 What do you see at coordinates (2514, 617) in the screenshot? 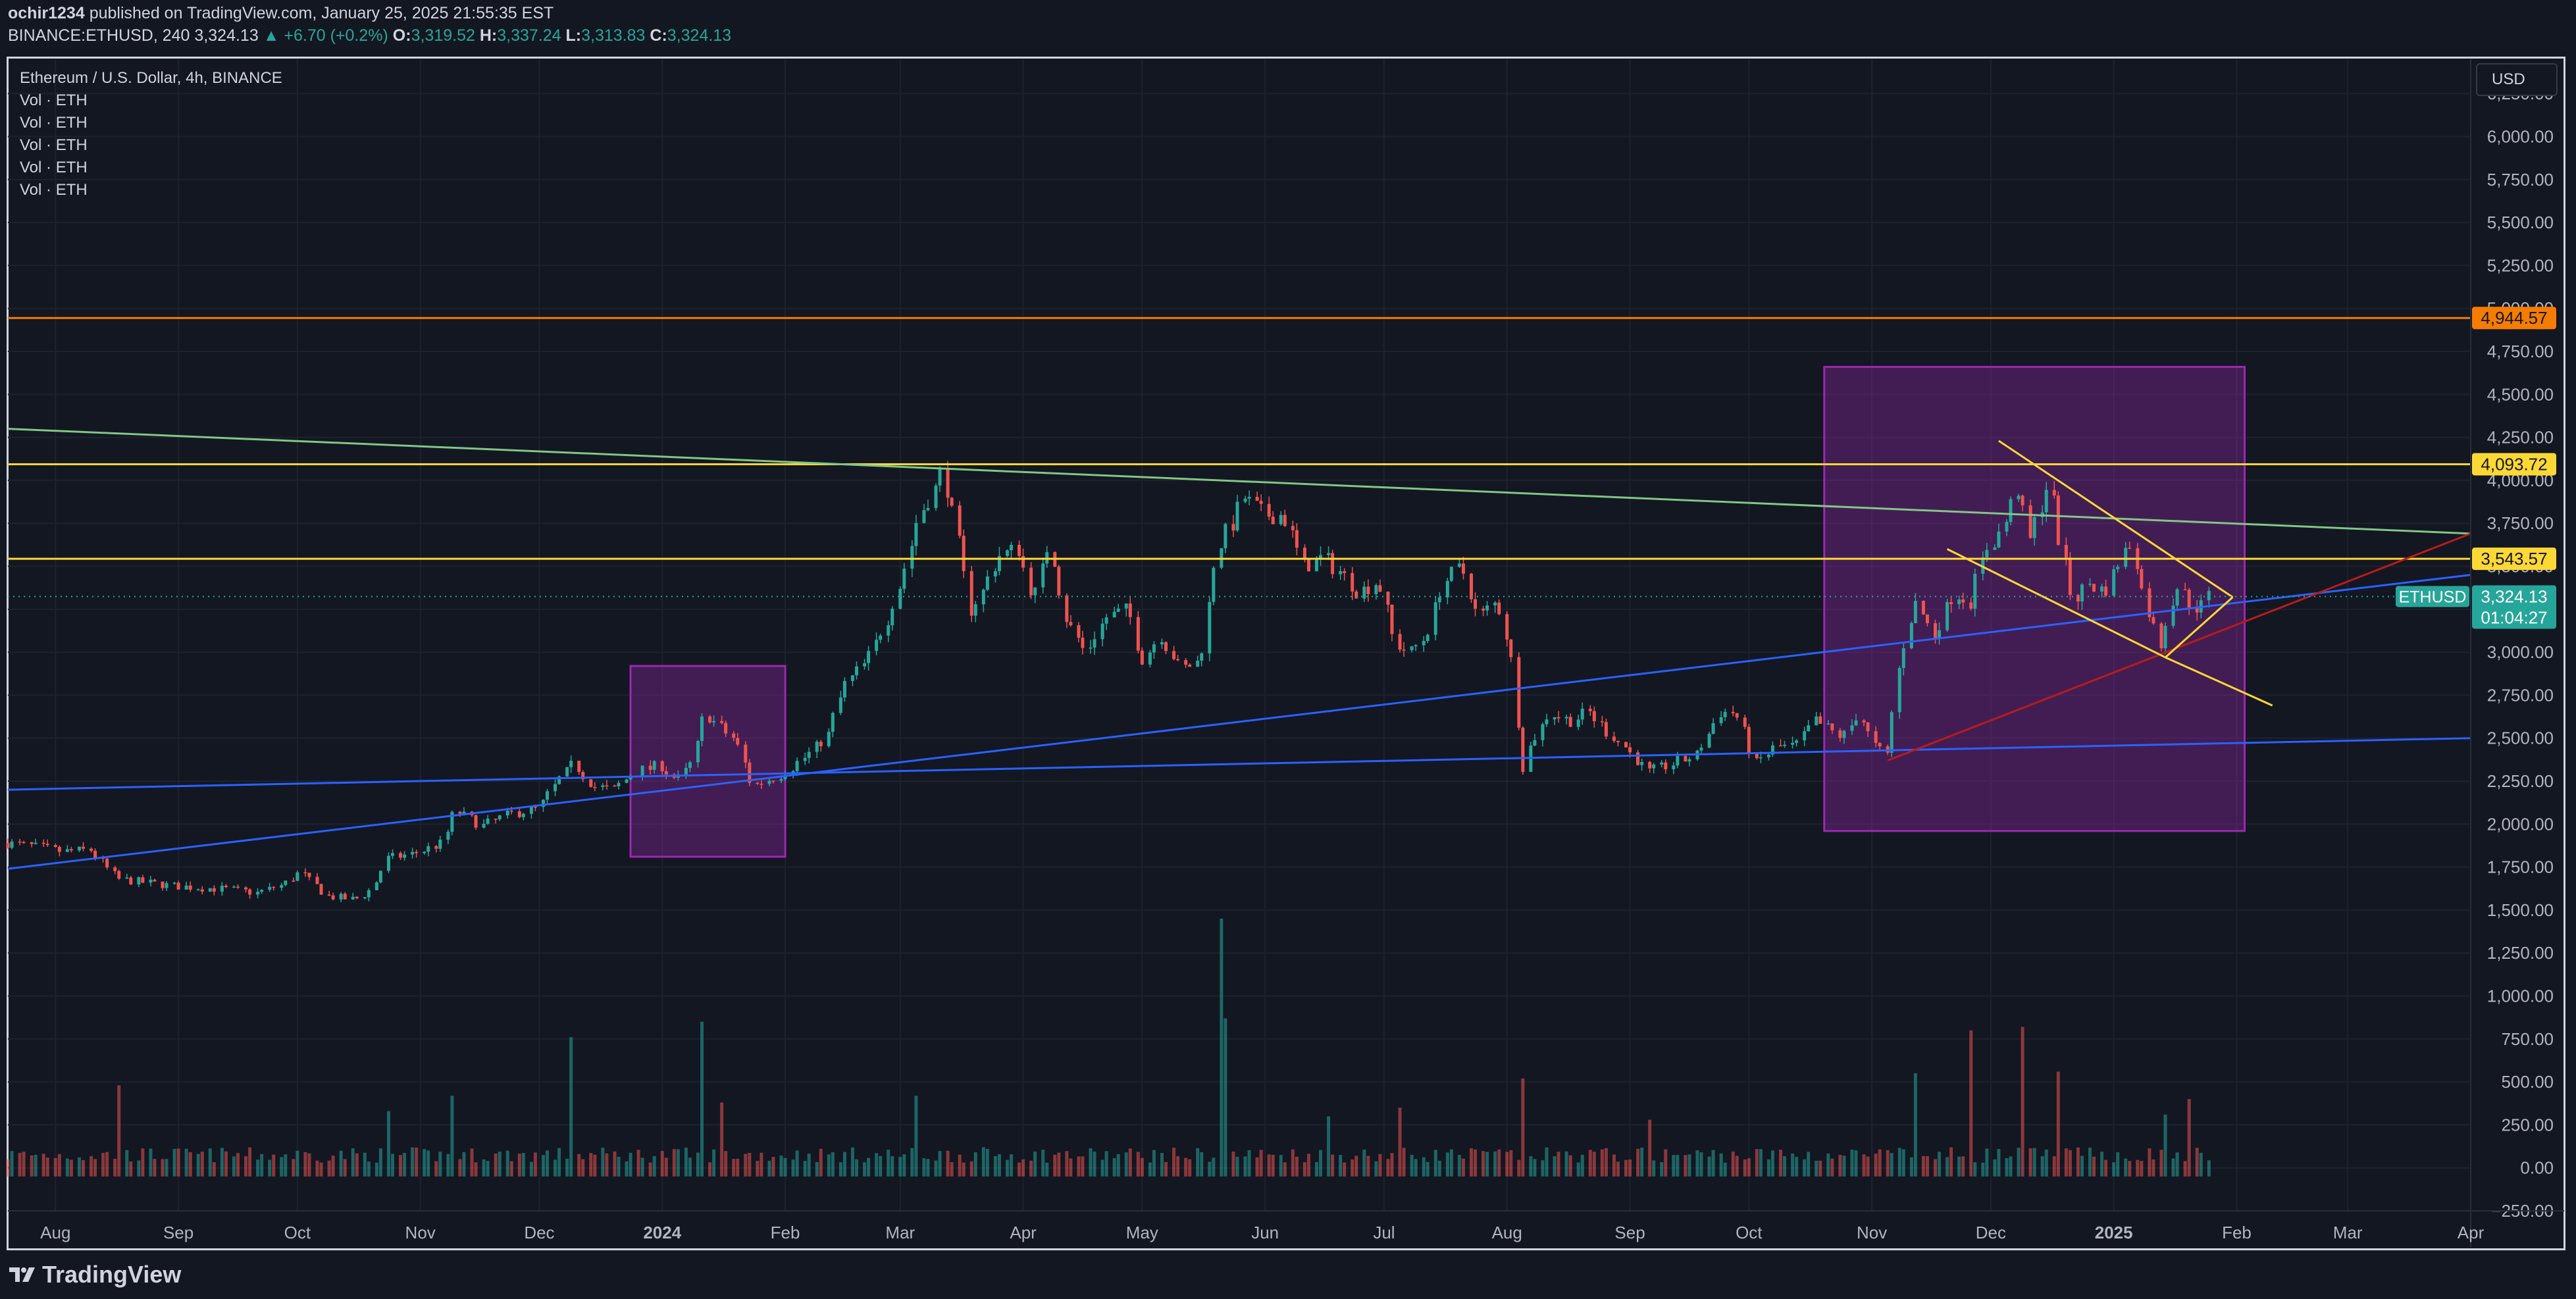
I see `countdown-text: 01:04:27` at bounding box center [2514, 617].